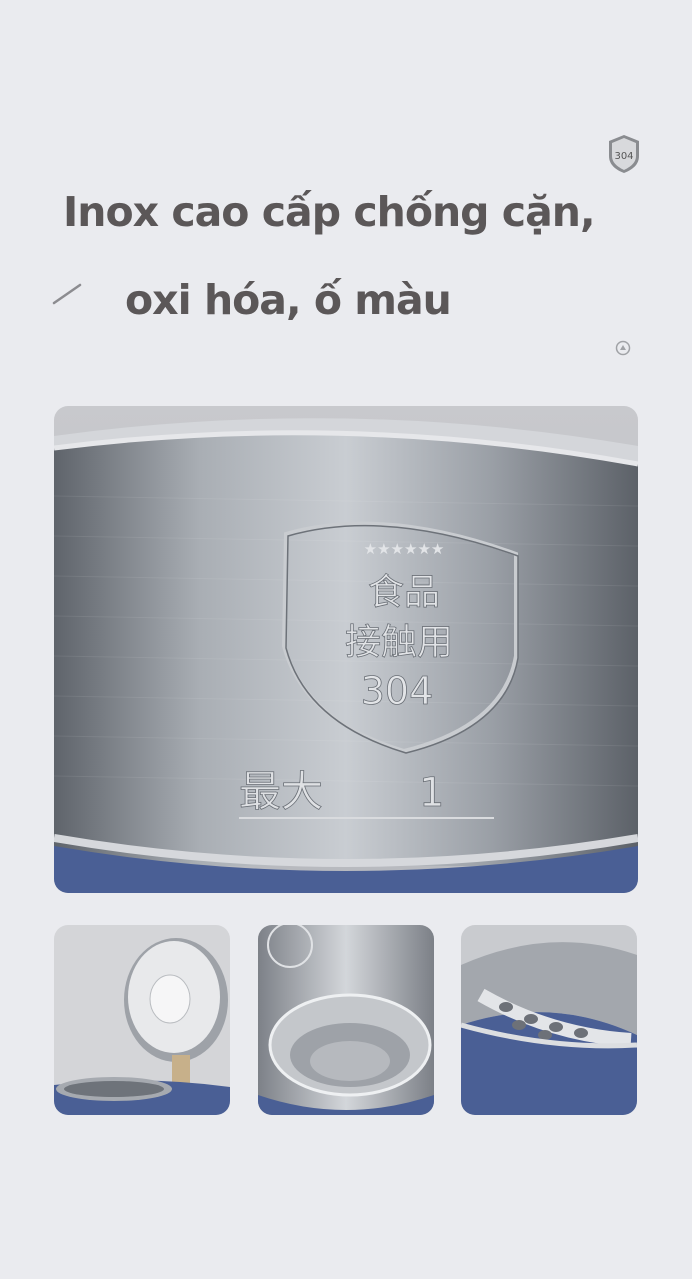  I want to click on thumbnail-inner-pot, so click(346, 1020).